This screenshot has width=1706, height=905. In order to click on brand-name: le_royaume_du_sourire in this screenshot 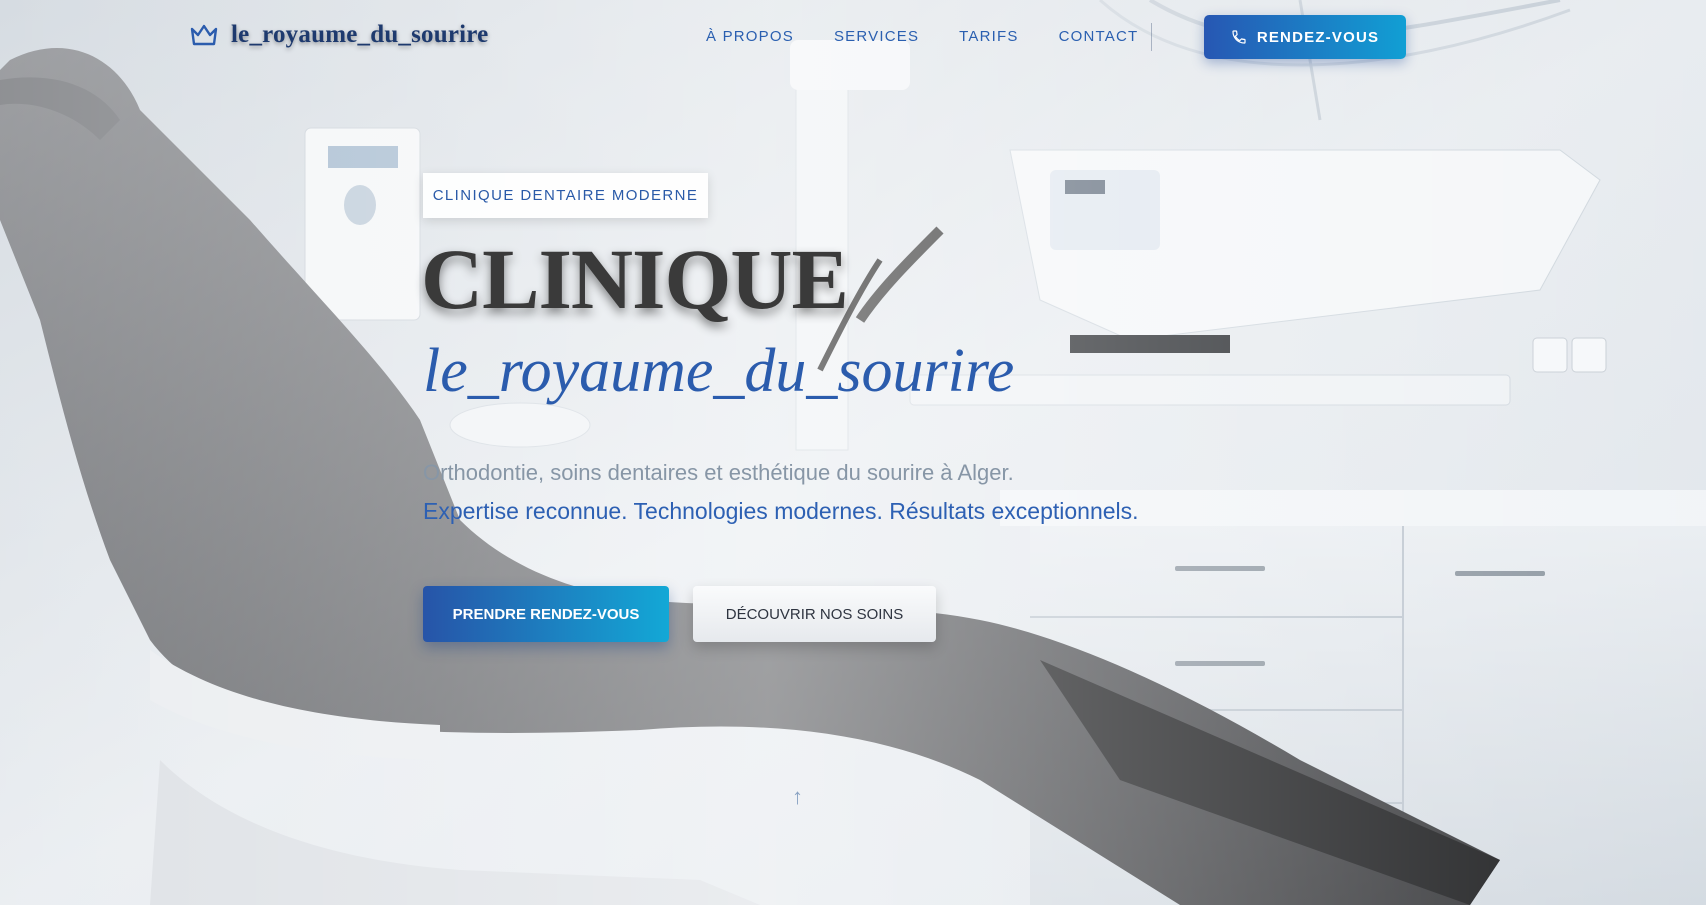, I will do `click(360, 34)`.